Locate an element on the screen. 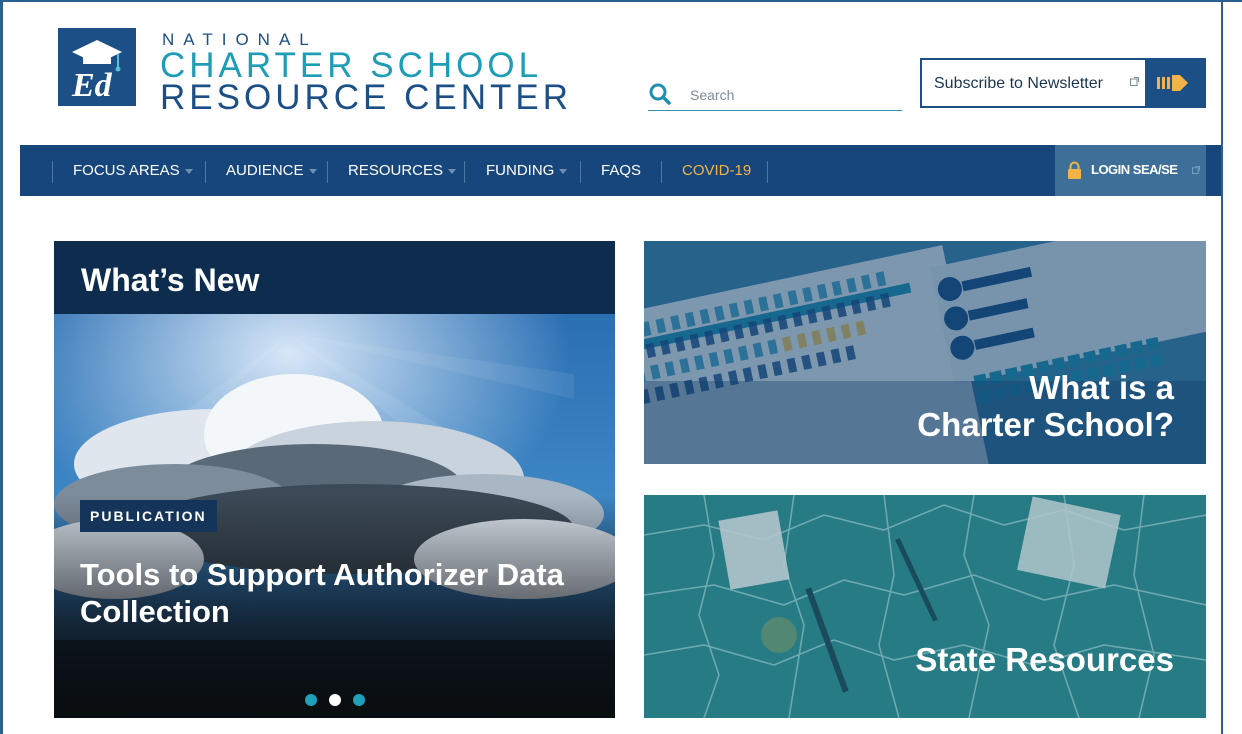  nav-item-resources: RESOURCES is located at coordinates (402, 170).